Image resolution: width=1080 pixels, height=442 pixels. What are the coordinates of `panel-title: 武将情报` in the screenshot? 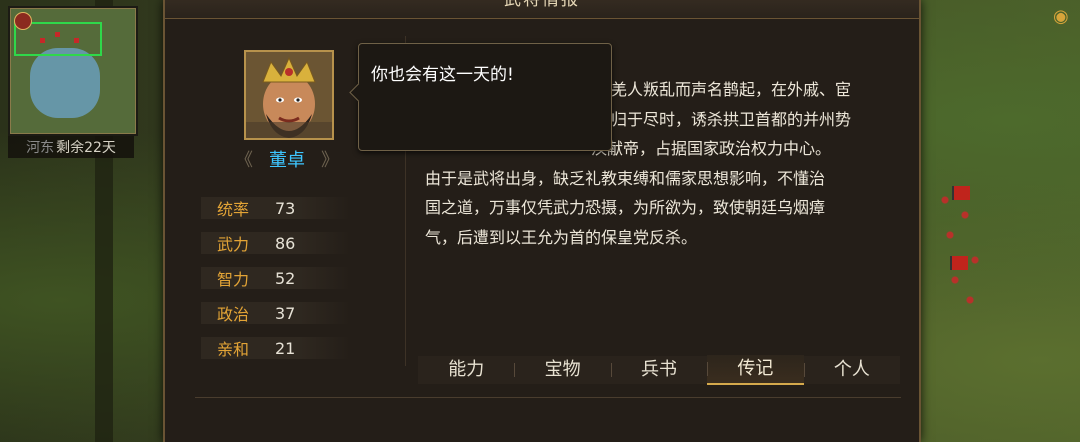 It's located at (542, 9).